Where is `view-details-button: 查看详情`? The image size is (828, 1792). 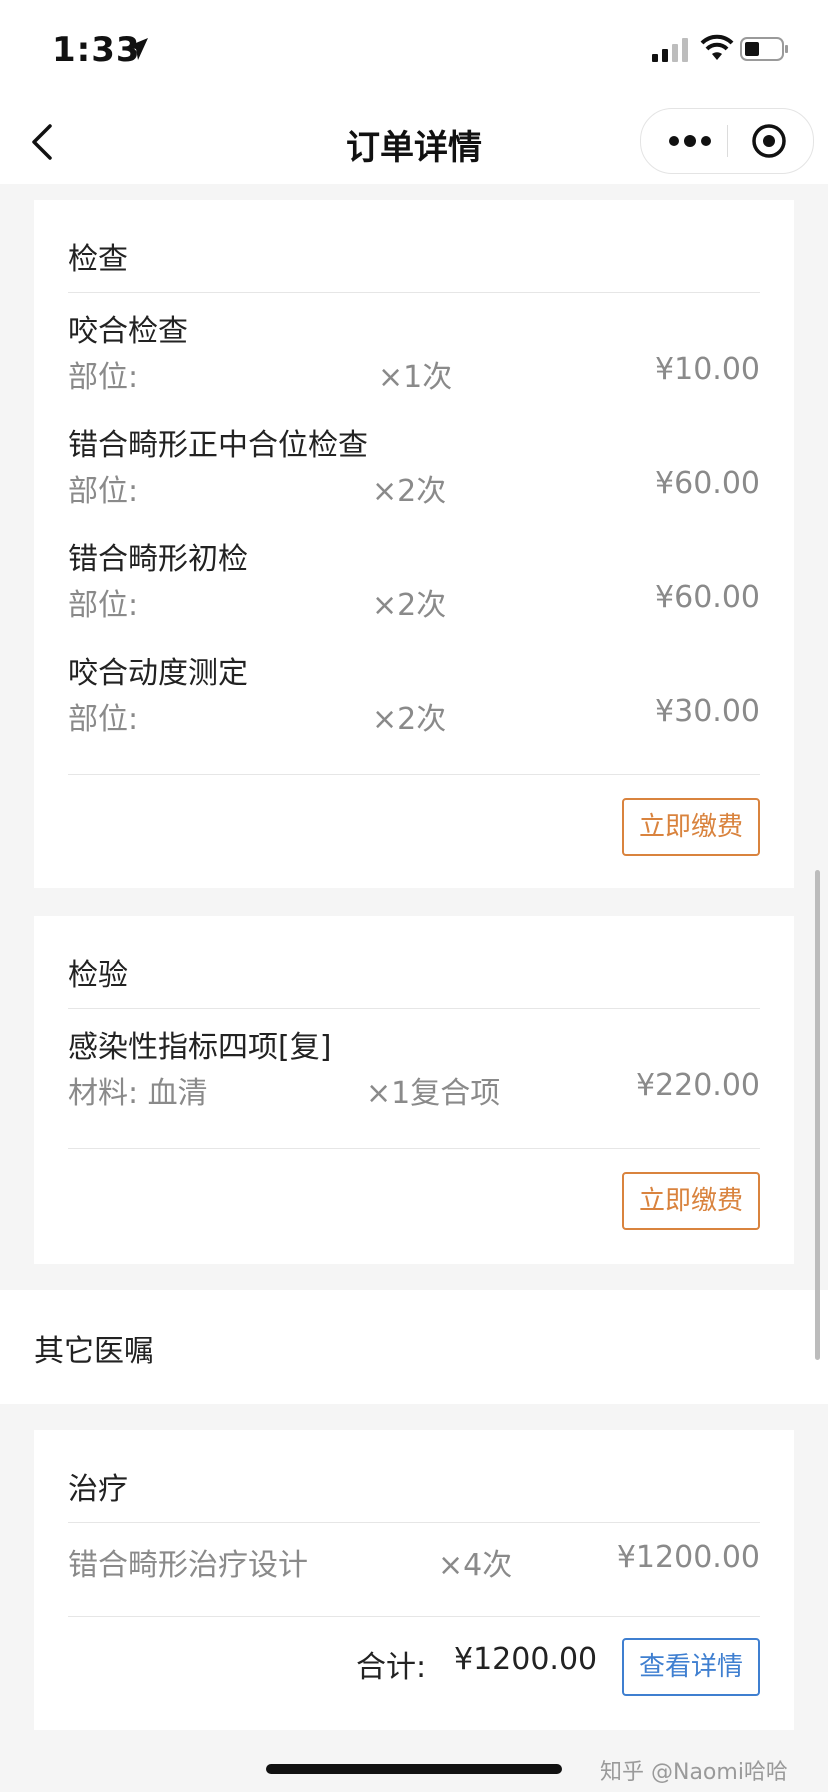
view-details-button: 查看详情 is located at coordinates (691, 1667).